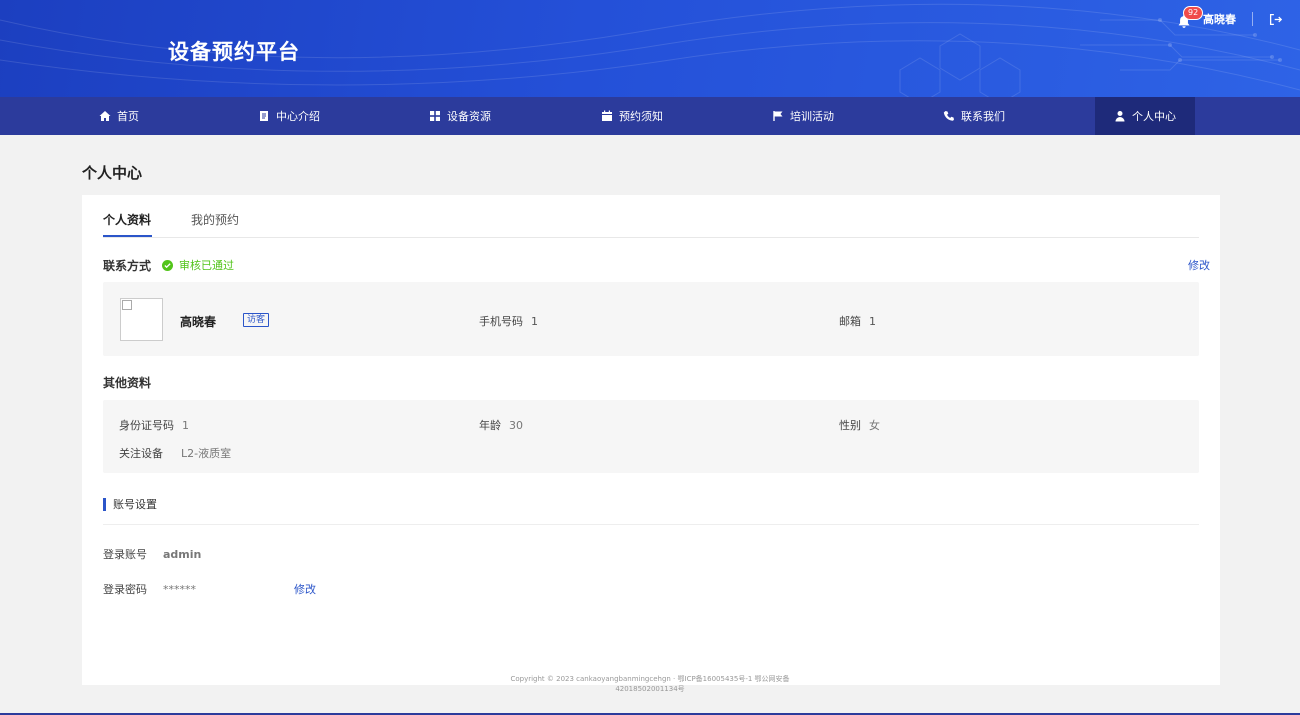  I want to click on age-field: 年龄 30, so click(501, 425).